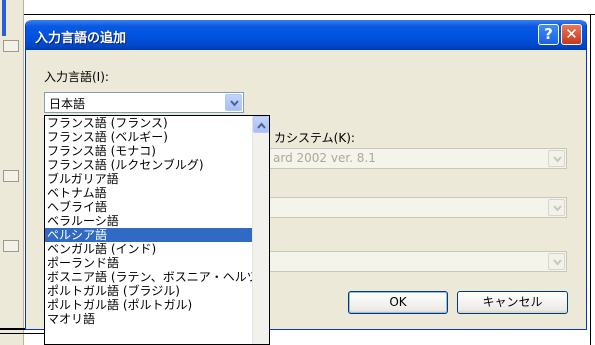  What do you see at coordinates (76, 77) in the screenshot?
I see `input-language-label: 入力言語(I):` at bounding box center [76, 77].